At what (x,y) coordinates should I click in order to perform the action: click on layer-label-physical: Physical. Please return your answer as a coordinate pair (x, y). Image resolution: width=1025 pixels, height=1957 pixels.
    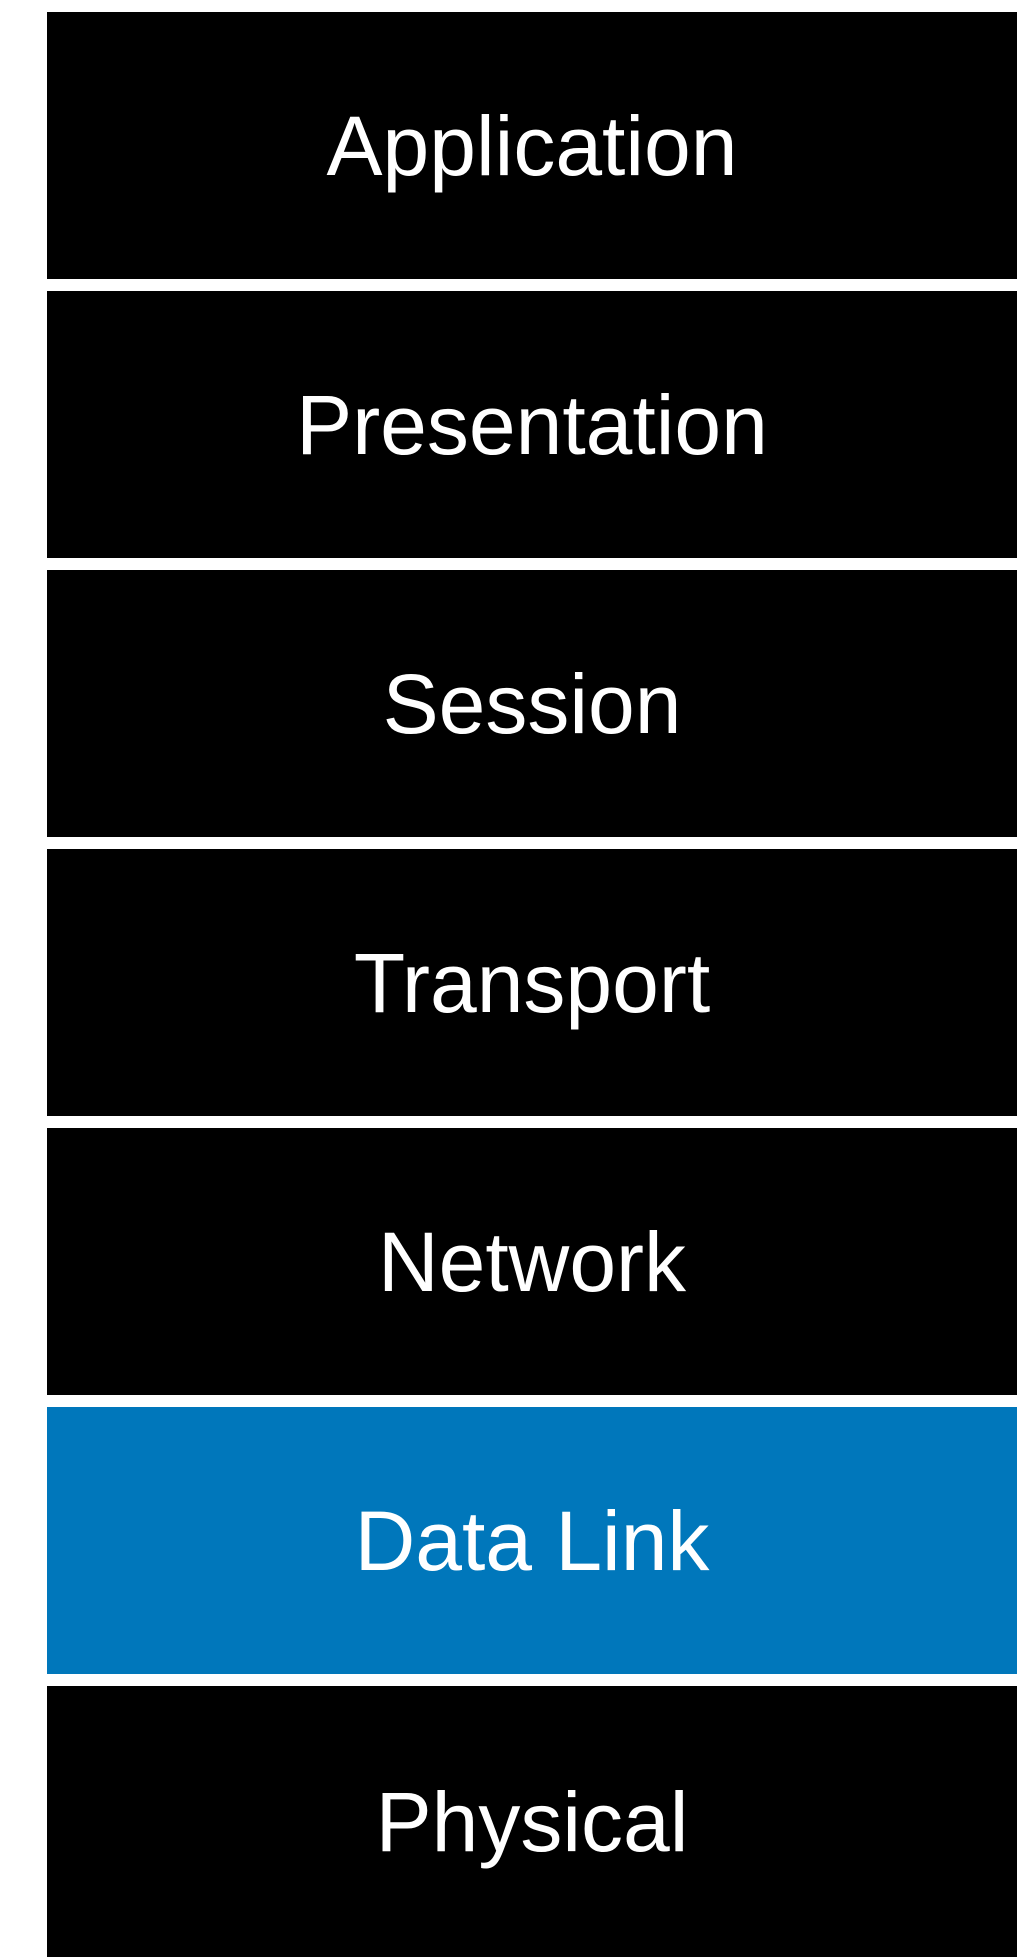
    Looking at the image, I should click on (532, 1821).